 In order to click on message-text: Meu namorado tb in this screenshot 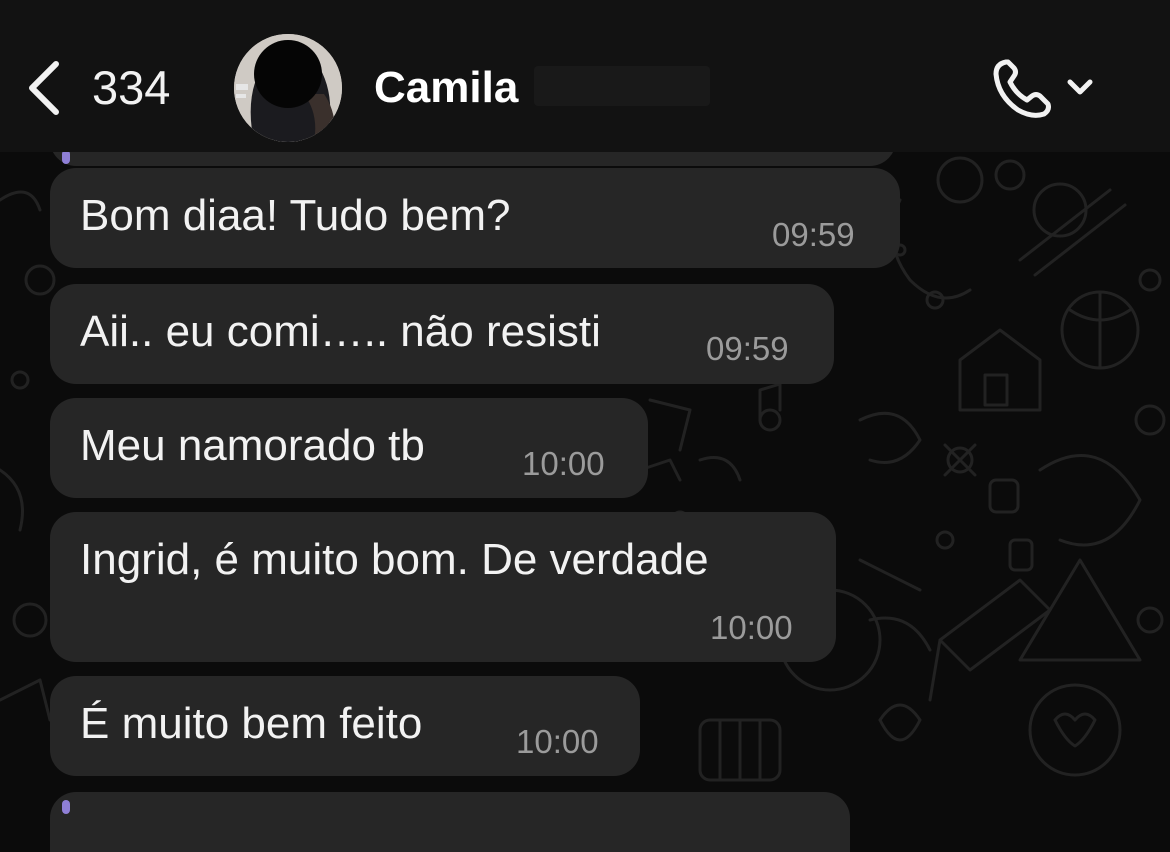, I will do `click(252, 445)`.